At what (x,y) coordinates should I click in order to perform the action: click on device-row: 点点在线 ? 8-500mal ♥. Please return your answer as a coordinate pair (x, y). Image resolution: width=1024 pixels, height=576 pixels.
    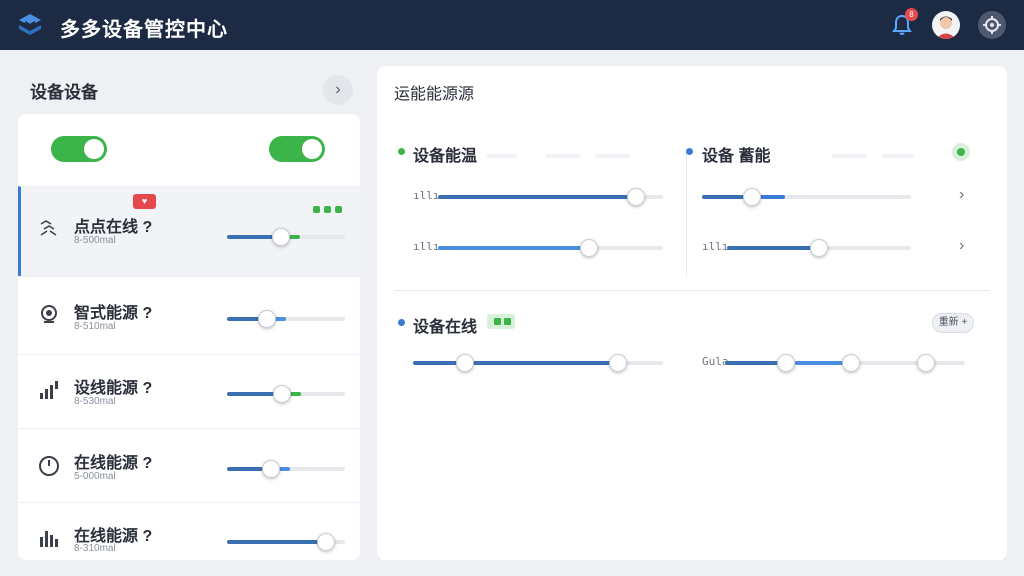
    Looking at the image, I should click on (189, 231).